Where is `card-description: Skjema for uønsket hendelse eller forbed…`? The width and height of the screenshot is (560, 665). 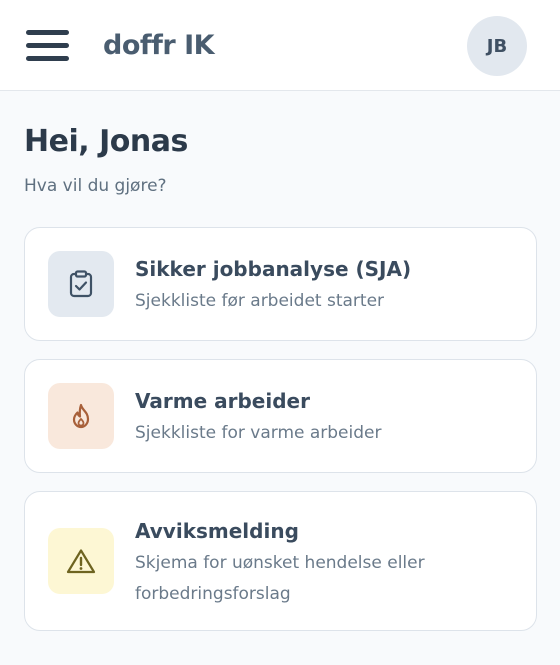 card-description: Skjema for uønsket hendelse eller forbed… is located at coordinates (280, 578).